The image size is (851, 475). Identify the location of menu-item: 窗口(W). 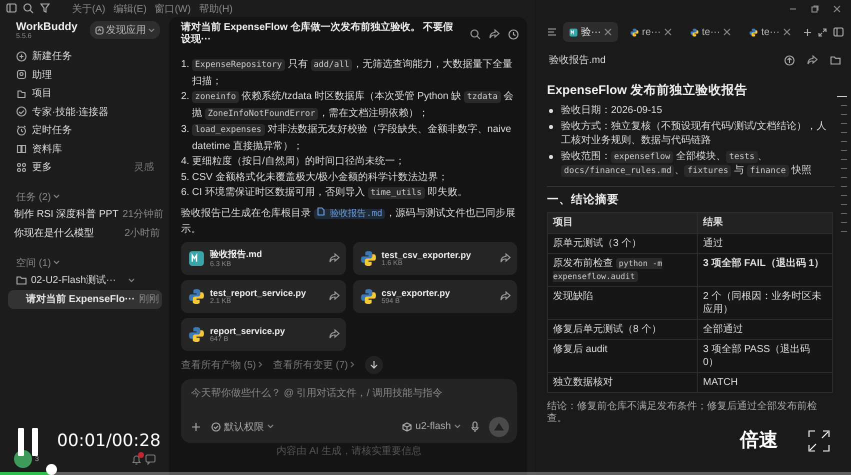
(172, 9).